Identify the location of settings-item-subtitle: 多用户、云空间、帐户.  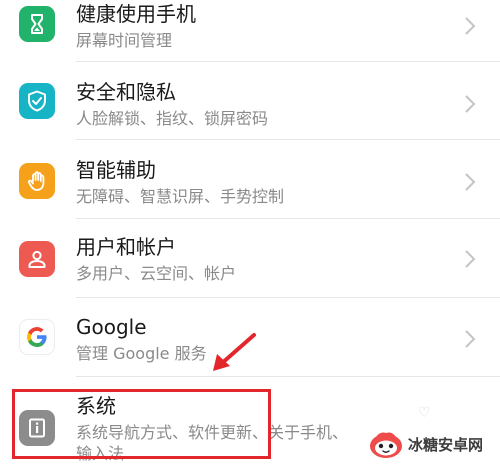
(156, 273).